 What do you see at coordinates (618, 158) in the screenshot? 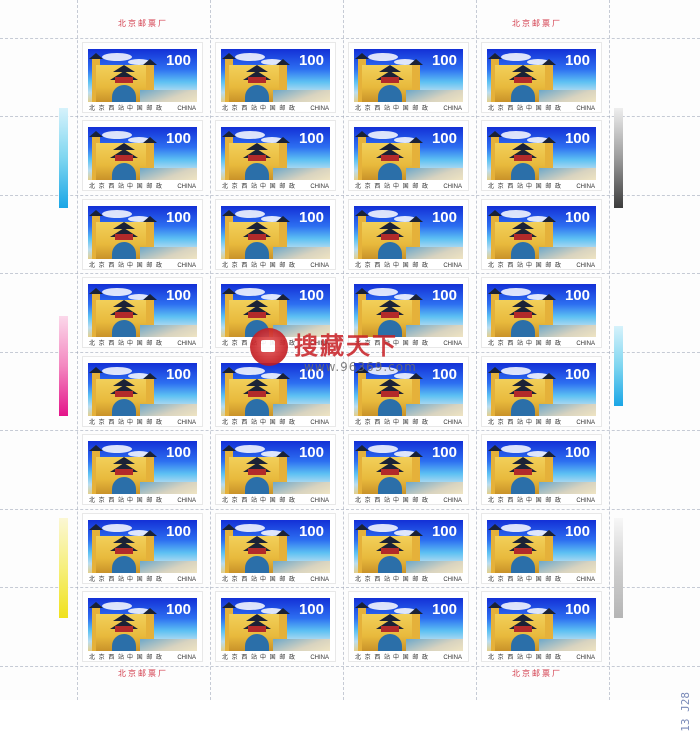
I see `black-color-bar` at bounding box center [618, 158].